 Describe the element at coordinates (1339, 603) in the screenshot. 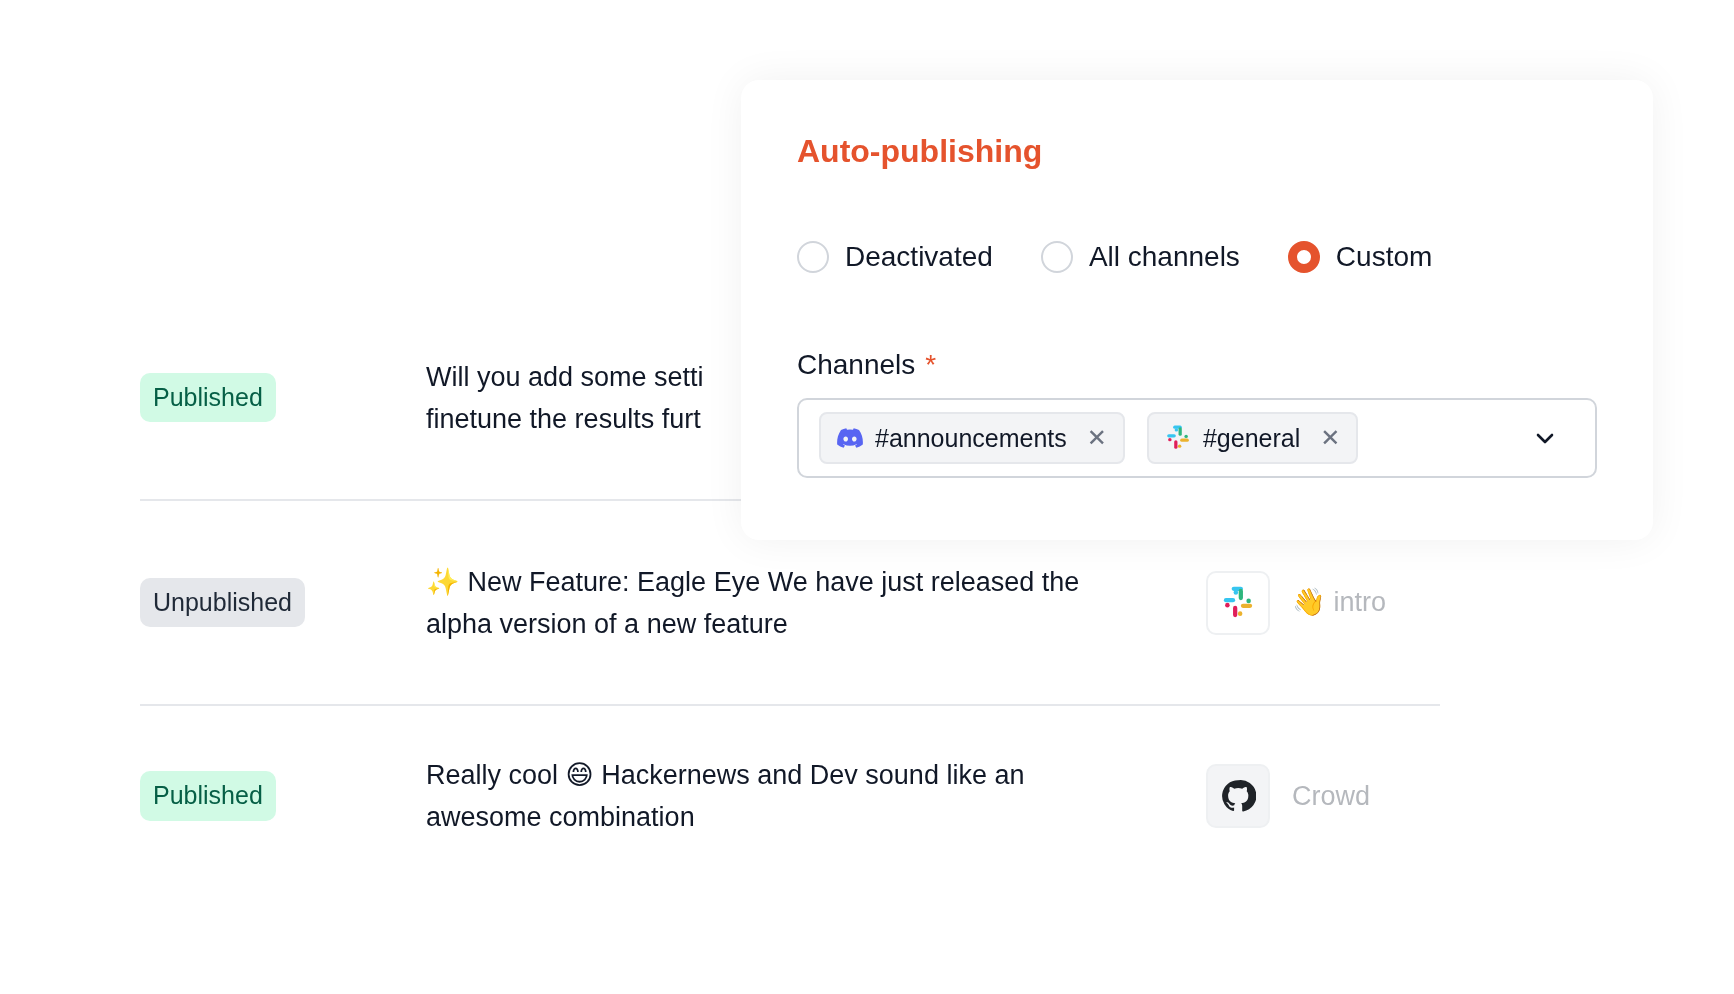

I see `source-text: 👋 intro` at that location.